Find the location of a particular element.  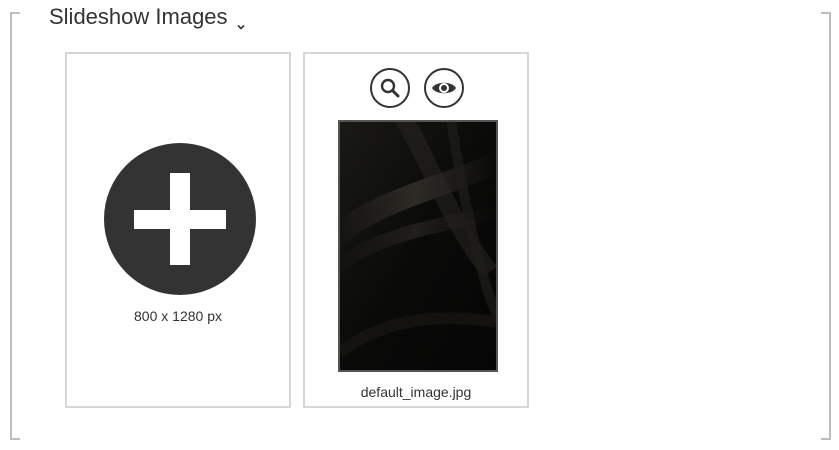

panel-border-right is located at coordinates (826, 220).